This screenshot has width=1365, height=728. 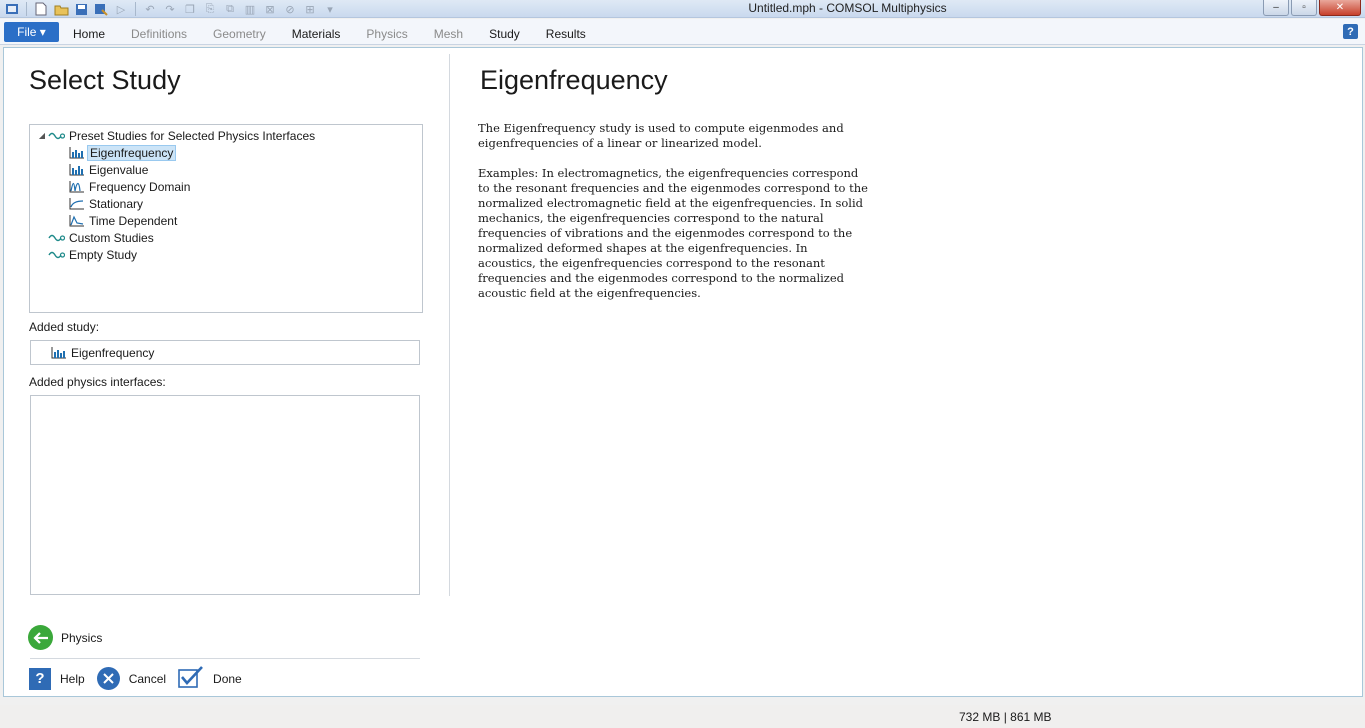 I want to click on stationary-icon, so click(x=76, y=204).